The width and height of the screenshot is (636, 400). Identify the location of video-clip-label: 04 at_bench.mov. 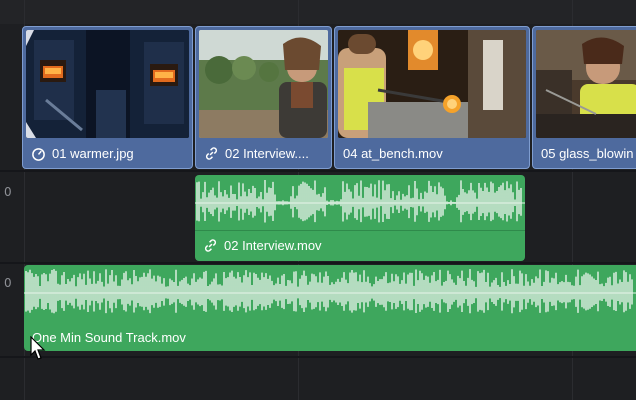
(434, 153).